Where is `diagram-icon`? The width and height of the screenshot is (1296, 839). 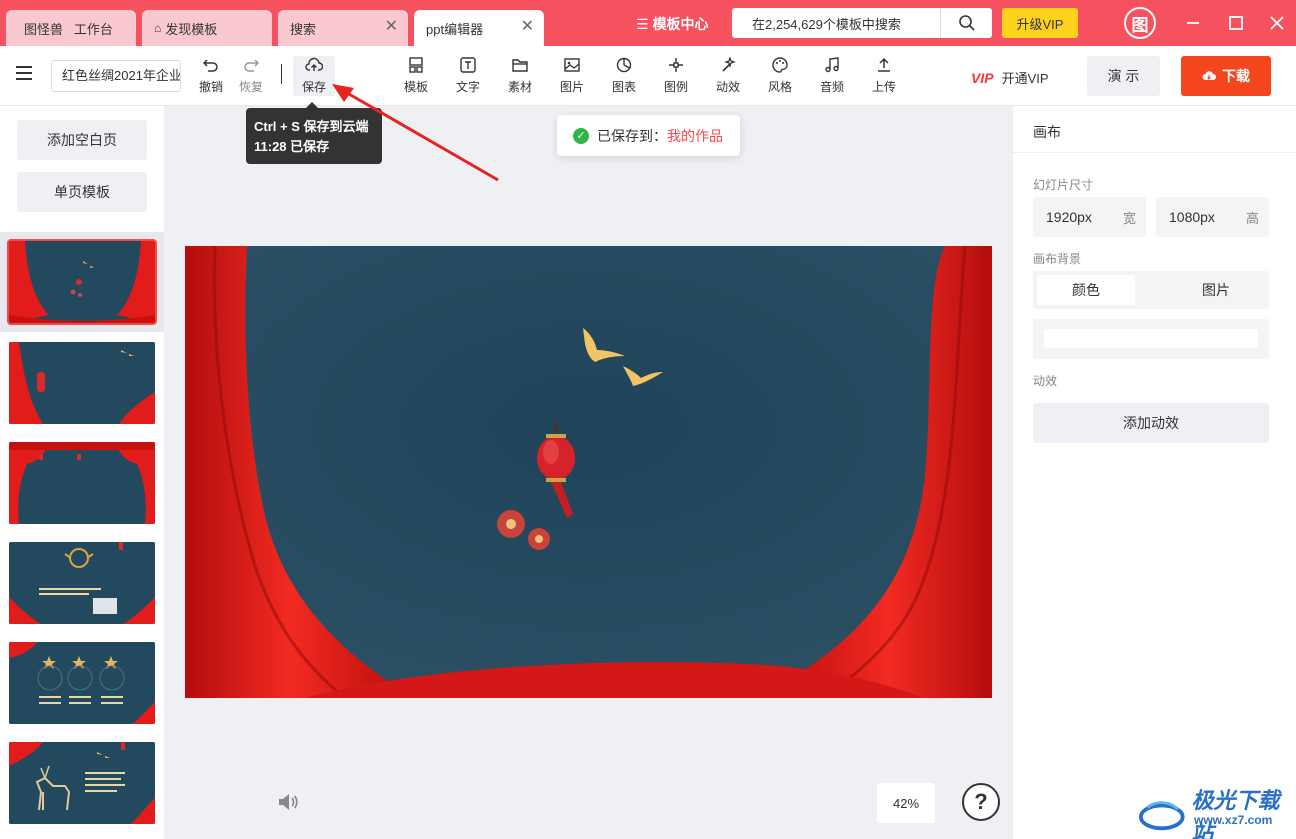
diagram-icon is located at coordinates (676, 65).